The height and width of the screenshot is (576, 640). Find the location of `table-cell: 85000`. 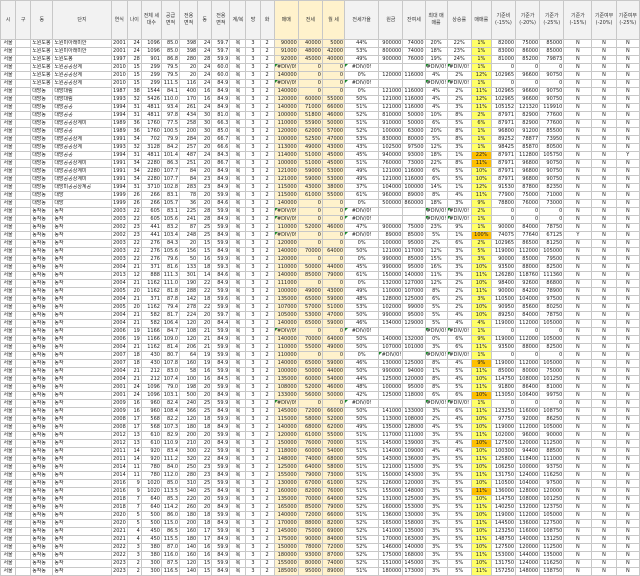

table-cell: 85000 is located at coordinates (414, 235).